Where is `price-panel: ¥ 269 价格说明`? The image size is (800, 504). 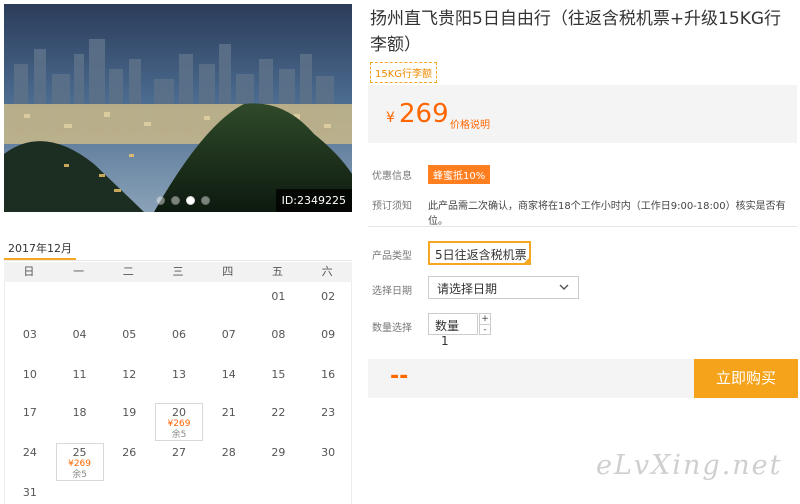
price-panel: ¥ 269 价格说明 is located at coordinates (582, 114).